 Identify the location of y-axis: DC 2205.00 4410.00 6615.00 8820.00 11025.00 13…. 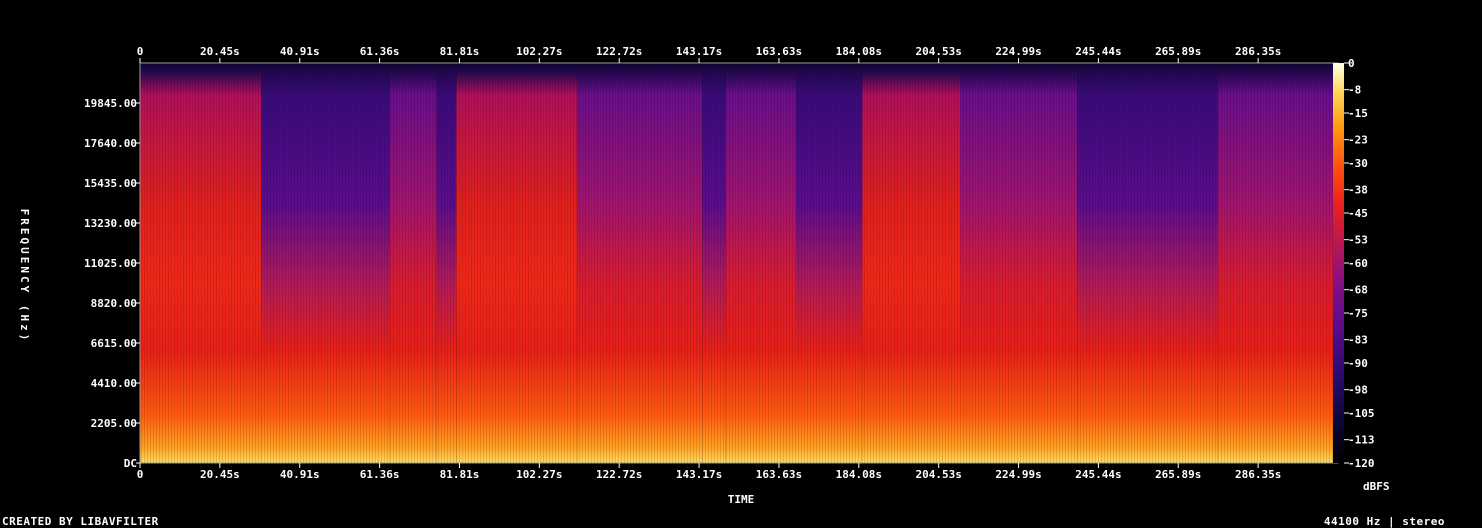
(112, 283).